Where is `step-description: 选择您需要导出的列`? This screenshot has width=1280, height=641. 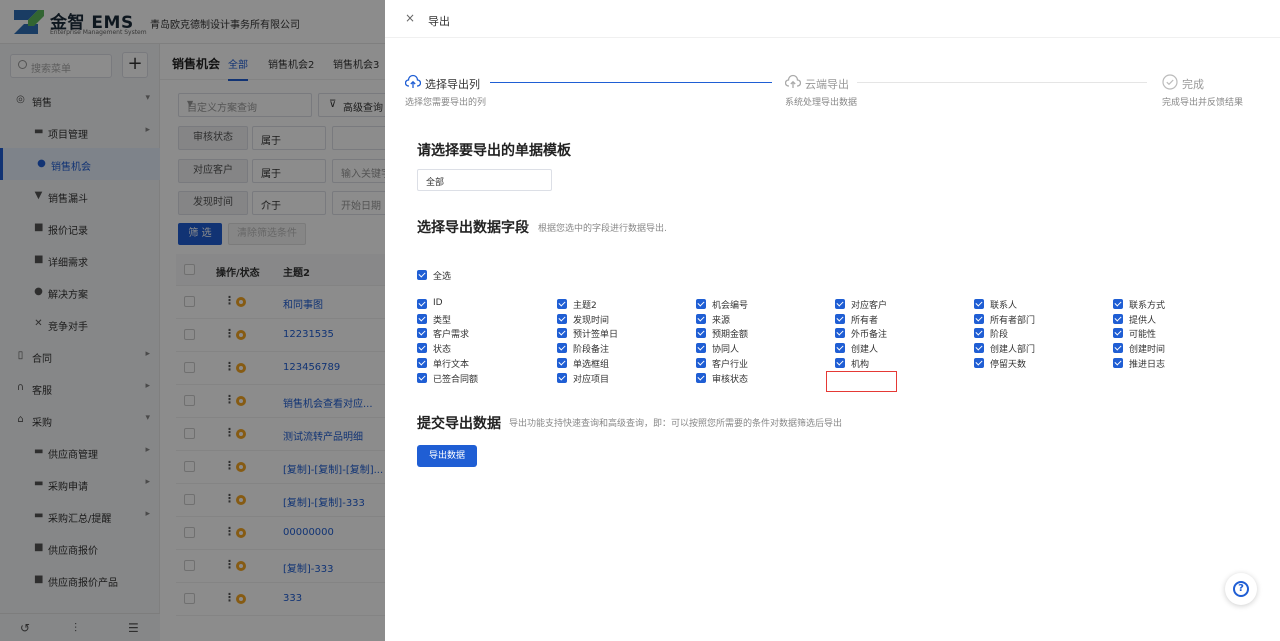 step-description: 选择您需要导出的列 is located at coordinates (446, 103).